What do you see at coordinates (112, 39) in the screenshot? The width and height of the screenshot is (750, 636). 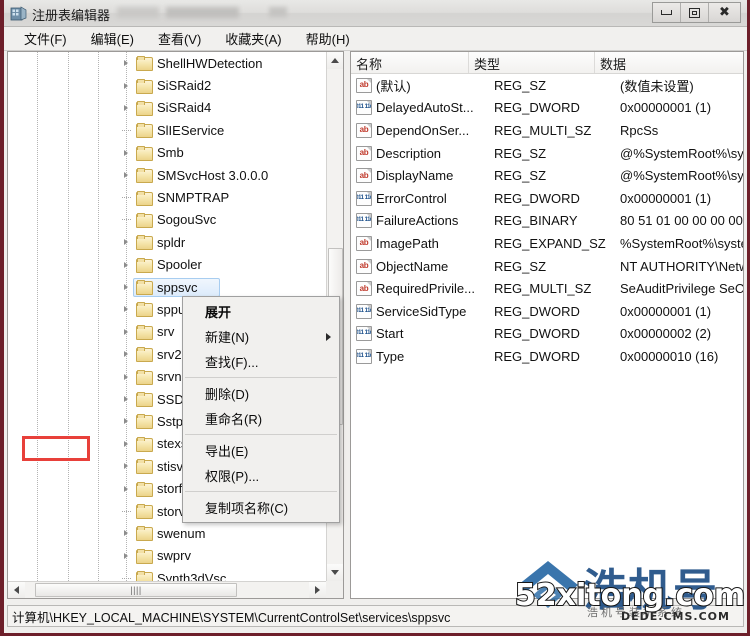 I see `menu-edit: 编辑(E)` at bounding box center [112, 39].